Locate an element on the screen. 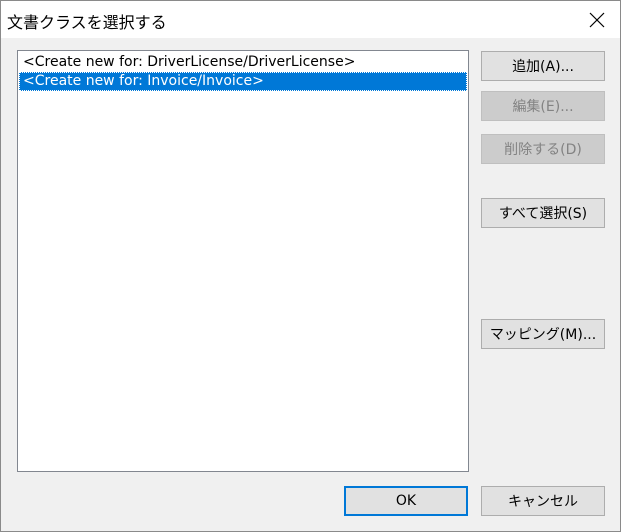 Image resolution: width=621 pixels, height=532 pixels. list-item: <Create new for: Invoice/Invoice> is located at coordinates (243, 81).